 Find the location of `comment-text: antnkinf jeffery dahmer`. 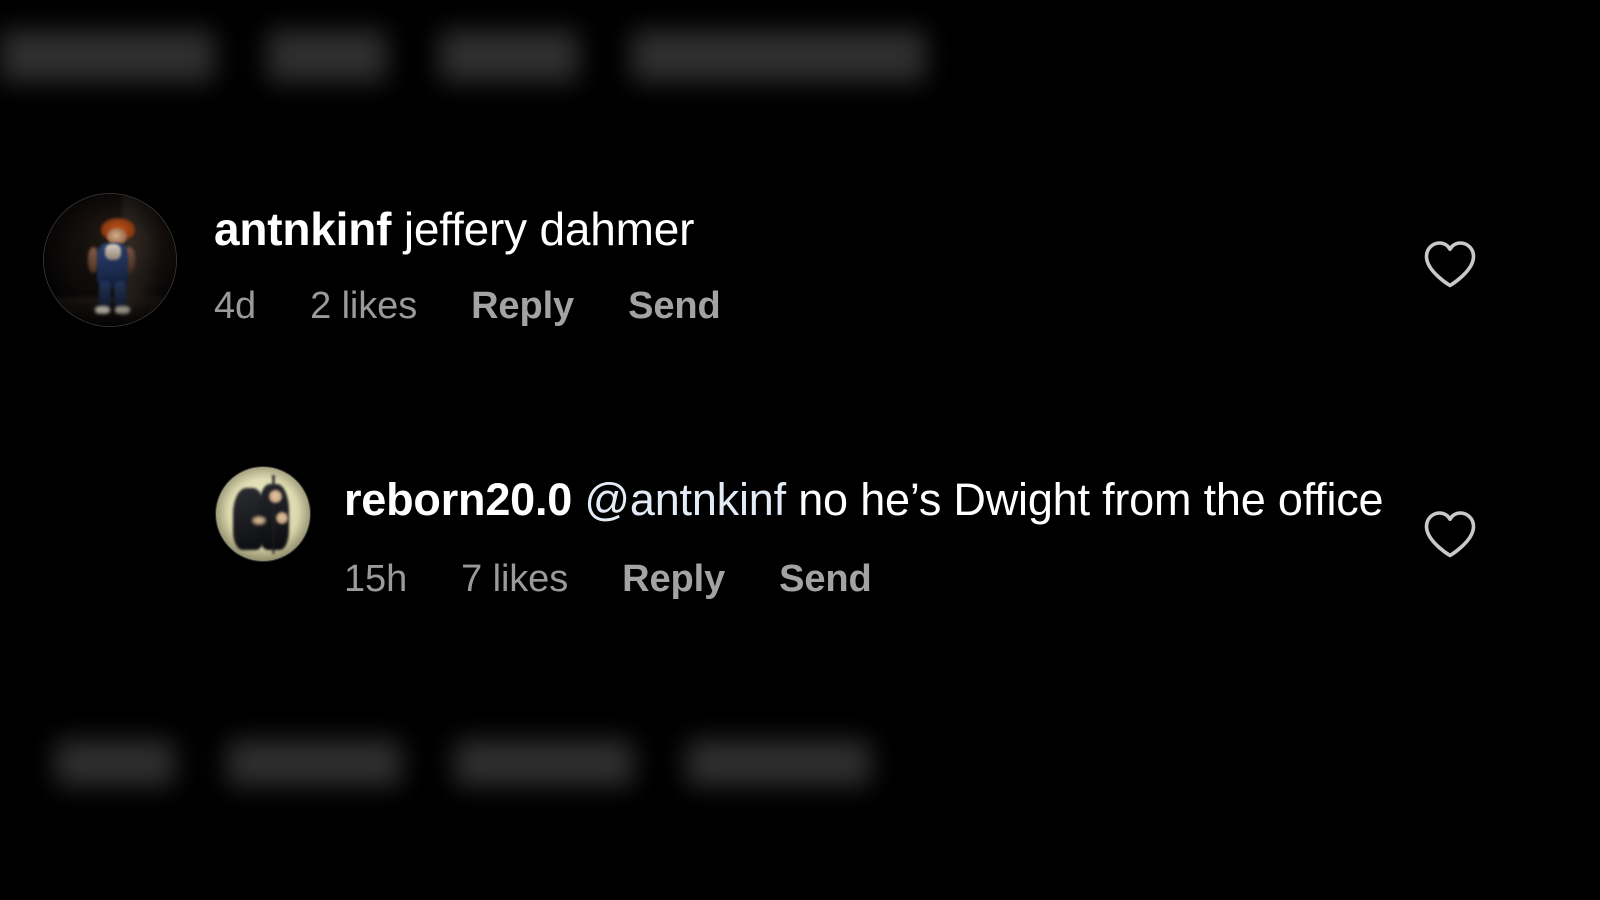

comment-text: antnkinf jeffery dahmer is located at coordinates (889, 228).